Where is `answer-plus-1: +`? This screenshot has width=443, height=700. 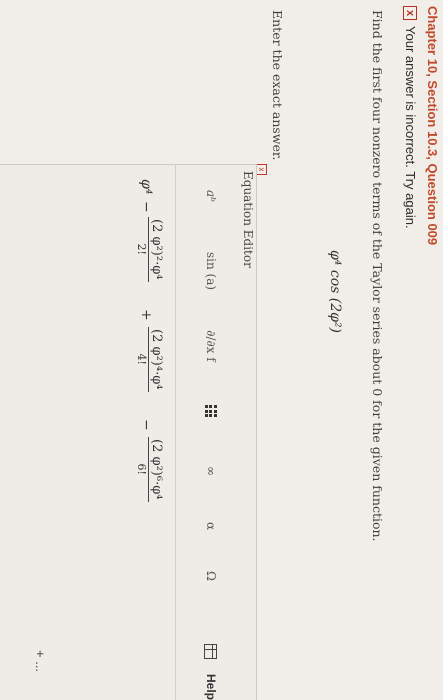
answer-plus-1: + is located at coordinates (146, 315).